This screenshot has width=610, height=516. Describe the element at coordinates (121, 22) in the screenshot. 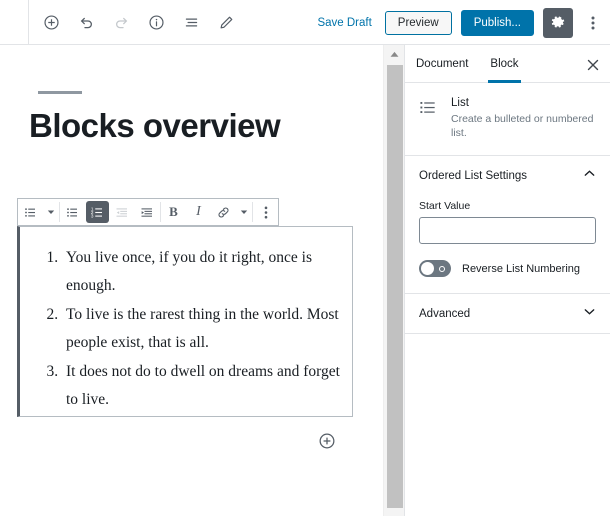

I see `redo-icon` at that location.